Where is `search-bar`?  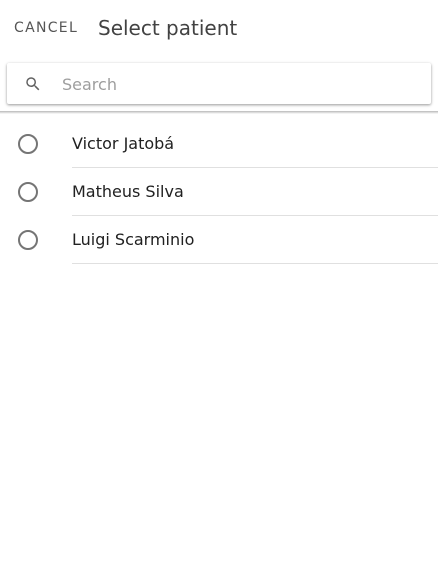
search-bar is located at coordinates (219, 83).